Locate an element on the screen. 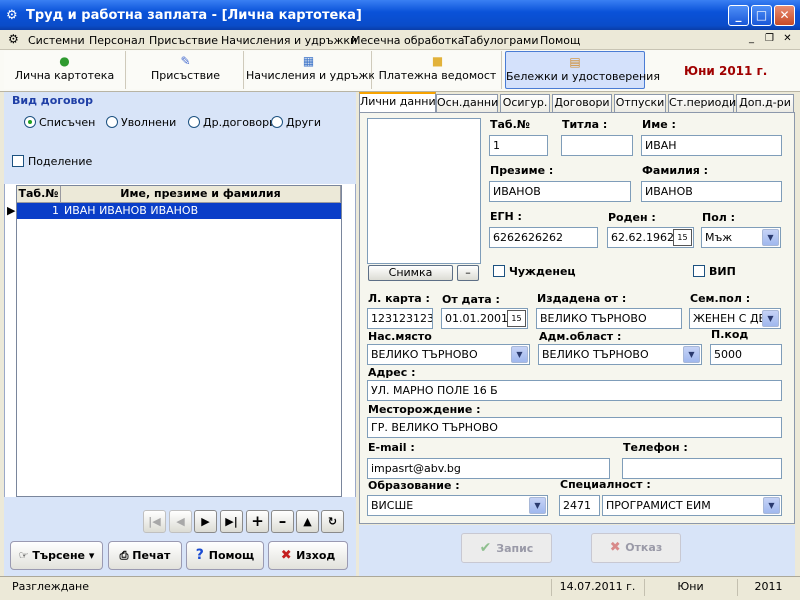 The height and width of the screenshot is (600, 800). city-select: ВЕЛИКО ТЪРНОВО ▼ is located at coordinates (448, 354).